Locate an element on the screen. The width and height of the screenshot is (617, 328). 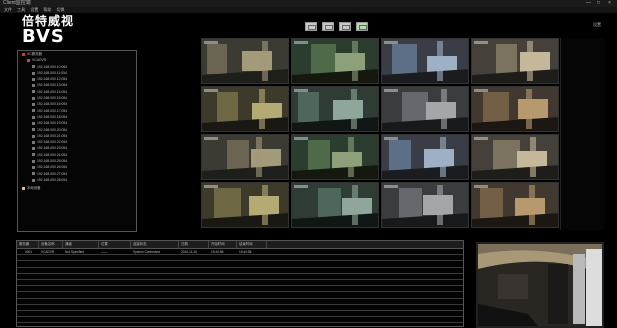
brand-logo: 倍特威视 BVS is located at coordinates (52, 30).